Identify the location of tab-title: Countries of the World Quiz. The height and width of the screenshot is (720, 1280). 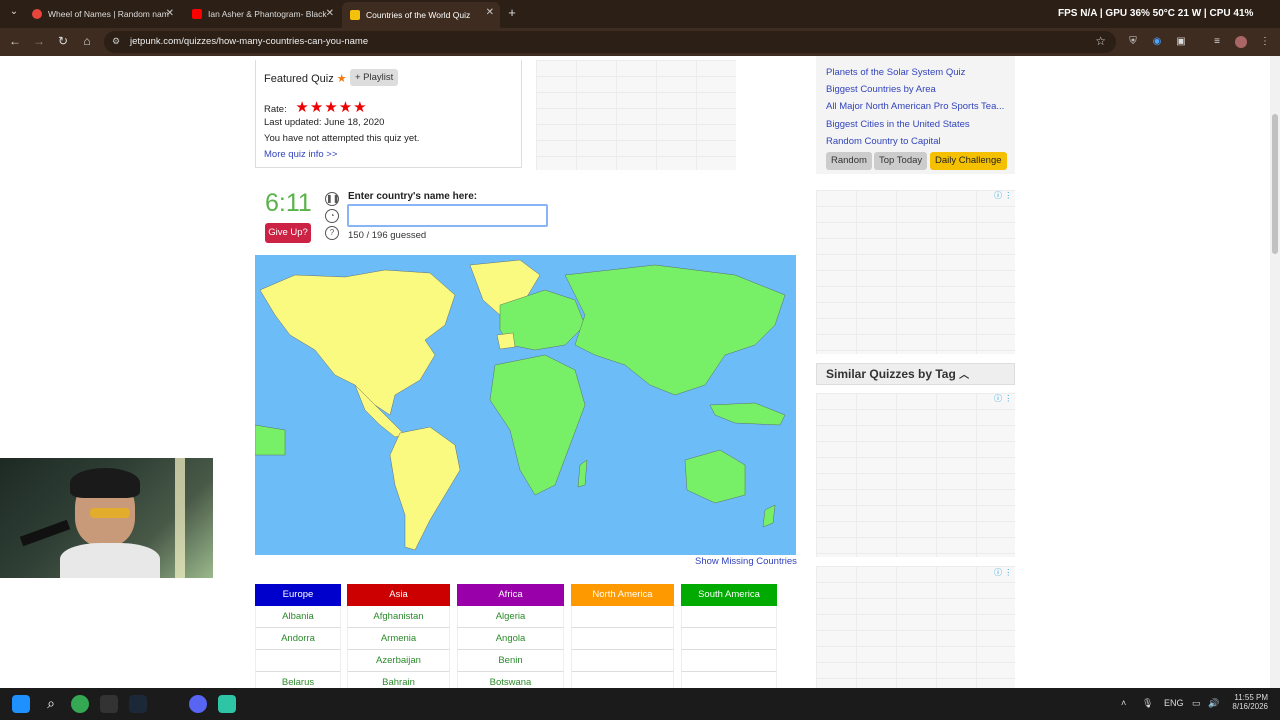
(418, 15).